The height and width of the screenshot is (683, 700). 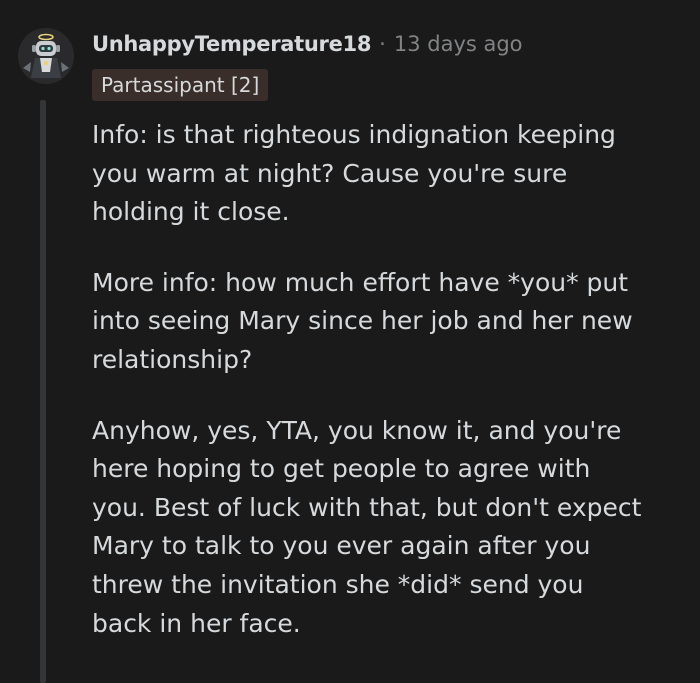 I want to click on comment-text-line: holding it close., so click(x=191, y=212).